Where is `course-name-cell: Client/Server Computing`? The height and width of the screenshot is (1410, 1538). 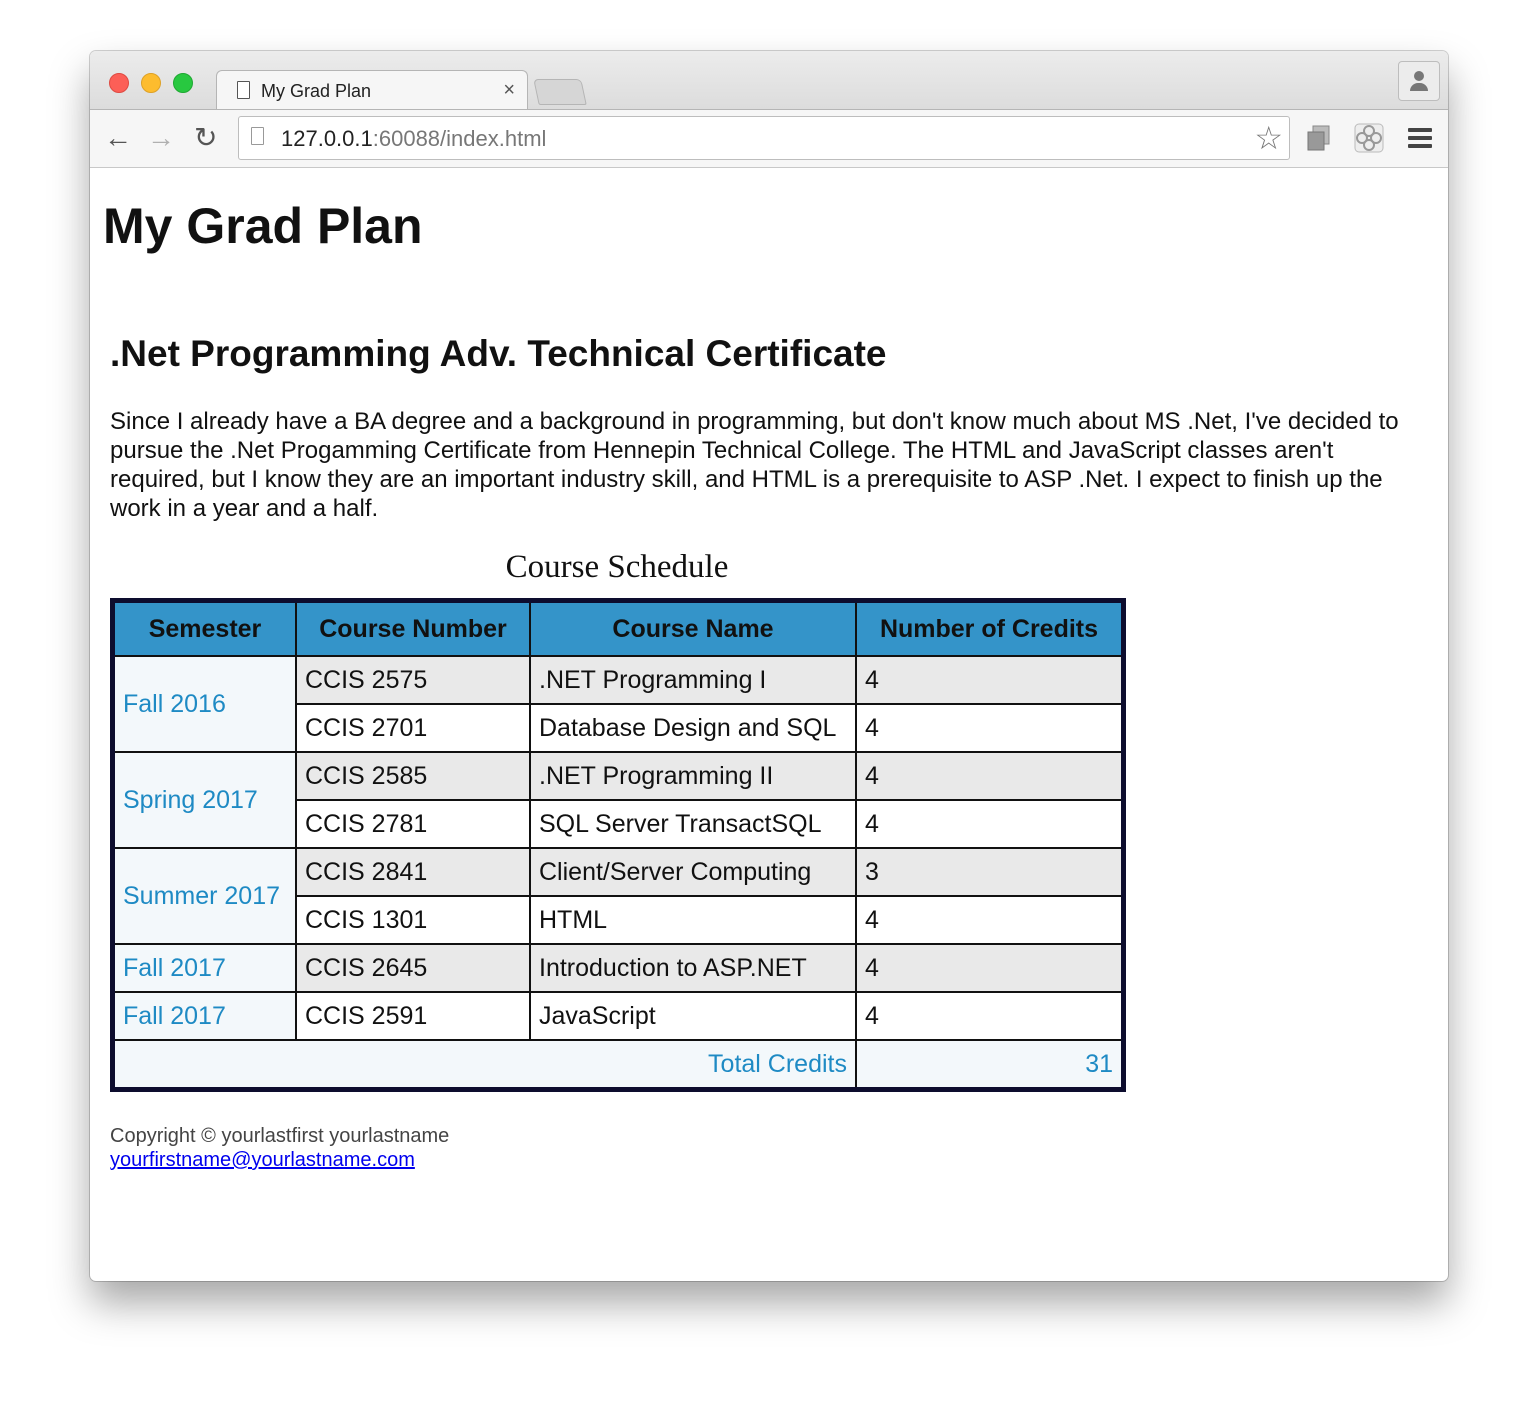
course-name-cell: Client/Server Computing is located at coordinates (693, 872).